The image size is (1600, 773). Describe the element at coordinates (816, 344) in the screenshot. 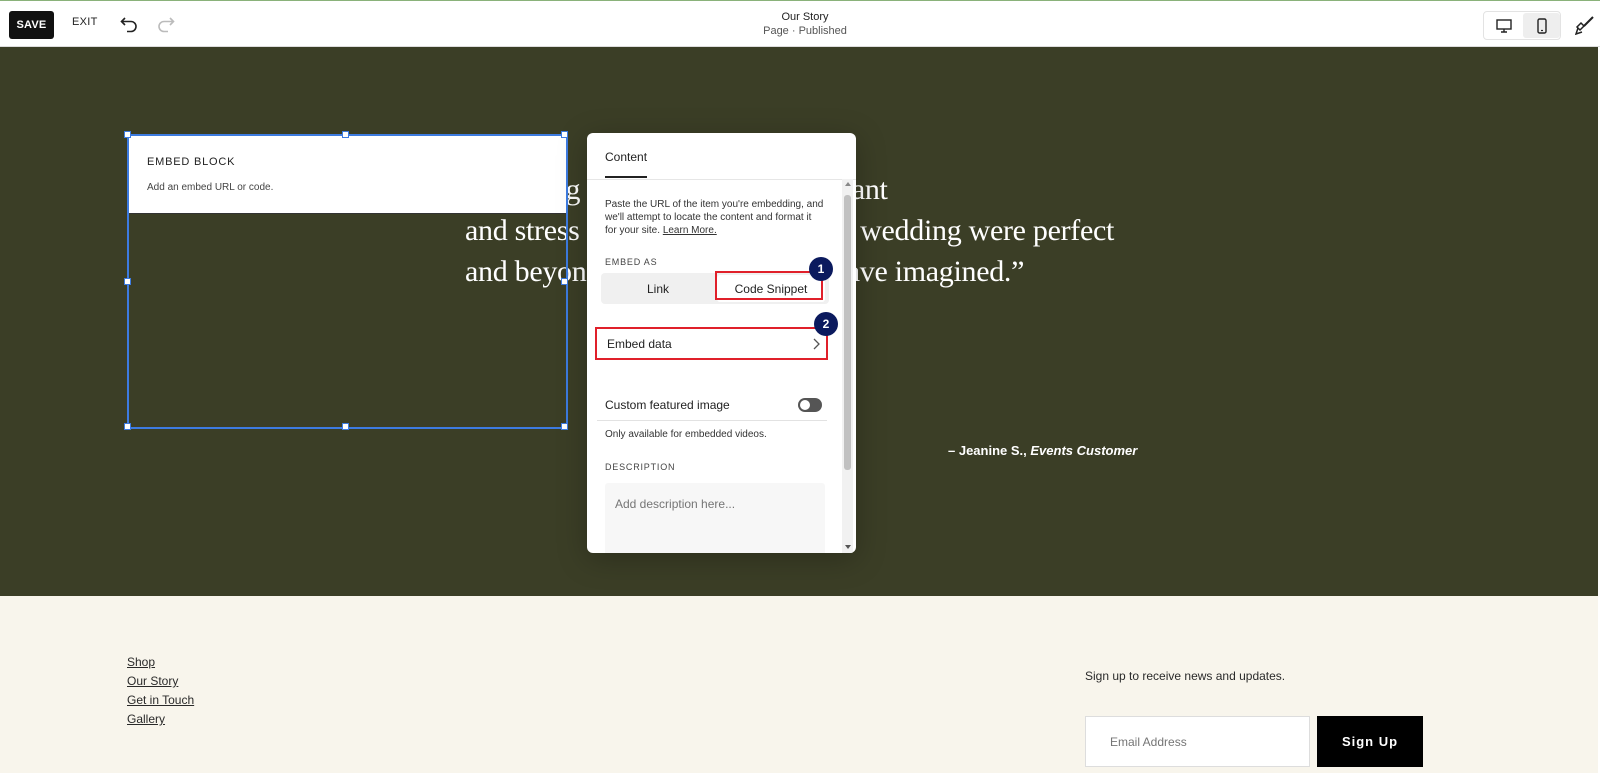

I see `chevron-right-icon` at that location.